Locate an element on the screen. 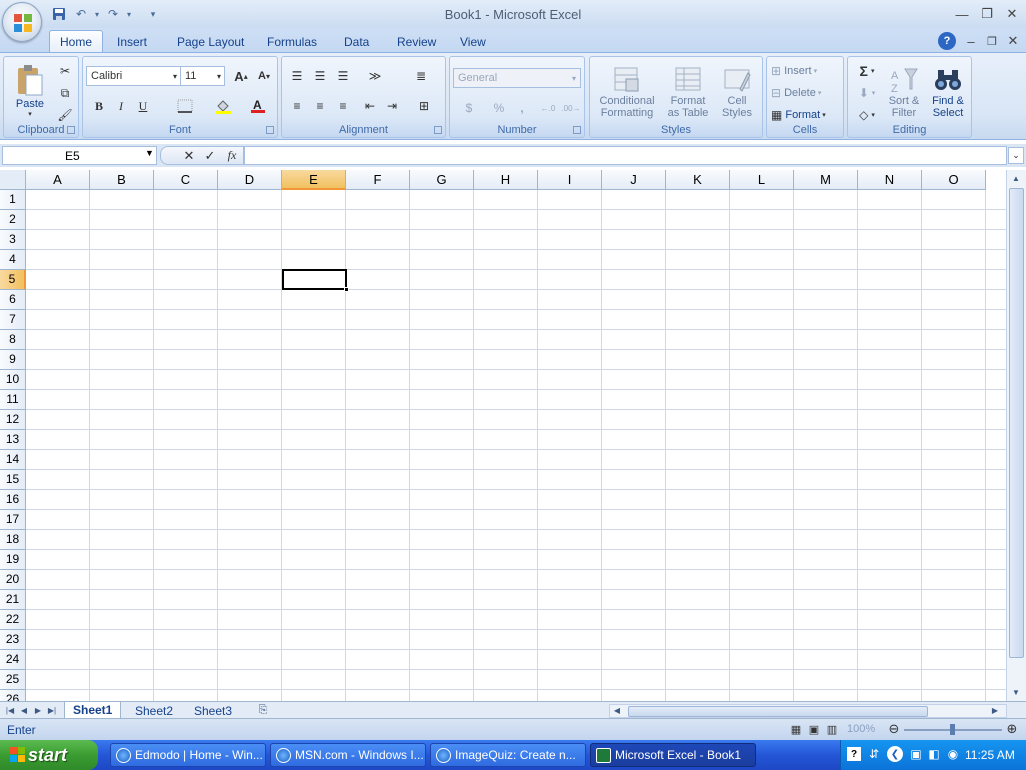 The image size is (1026, 770). volume-tray-icon: ◧ is located at coordinates (934, 754).